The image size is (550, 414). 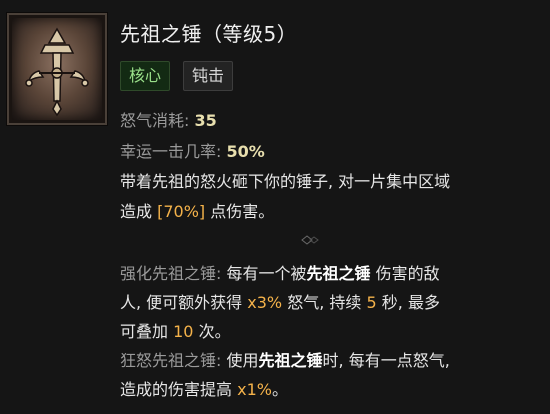 I want to click on lucky-hit-line: 幸运一击几率: 50%, so click(x=192, y=150).